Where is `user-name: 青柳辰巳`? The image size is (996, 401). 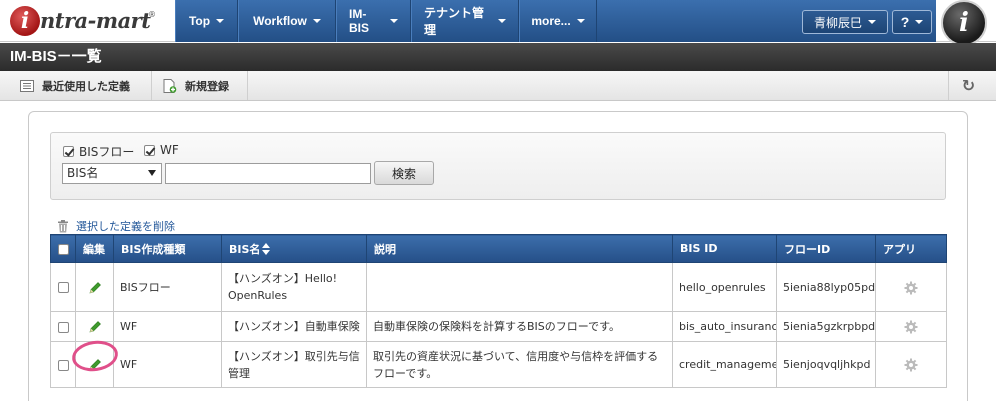
user-name: 青柳辰巳 is located at coordinates (837, 22).